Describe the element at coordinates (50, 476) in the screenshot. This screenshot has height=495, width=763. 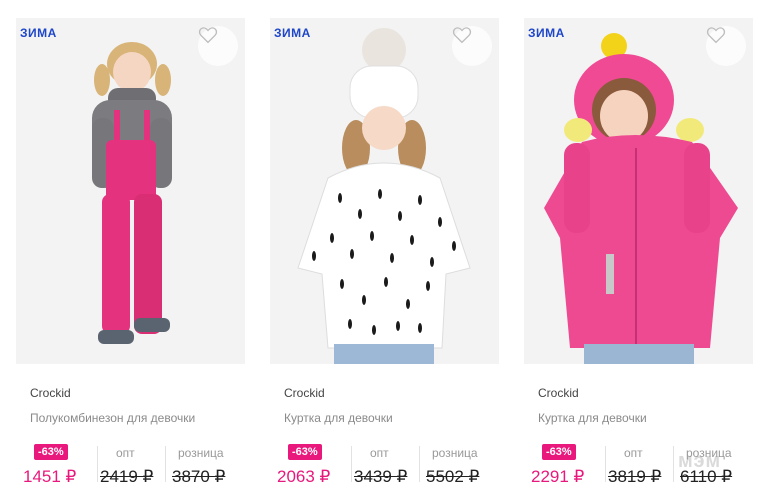
I see `current-price: 1451 ₽` at that location.